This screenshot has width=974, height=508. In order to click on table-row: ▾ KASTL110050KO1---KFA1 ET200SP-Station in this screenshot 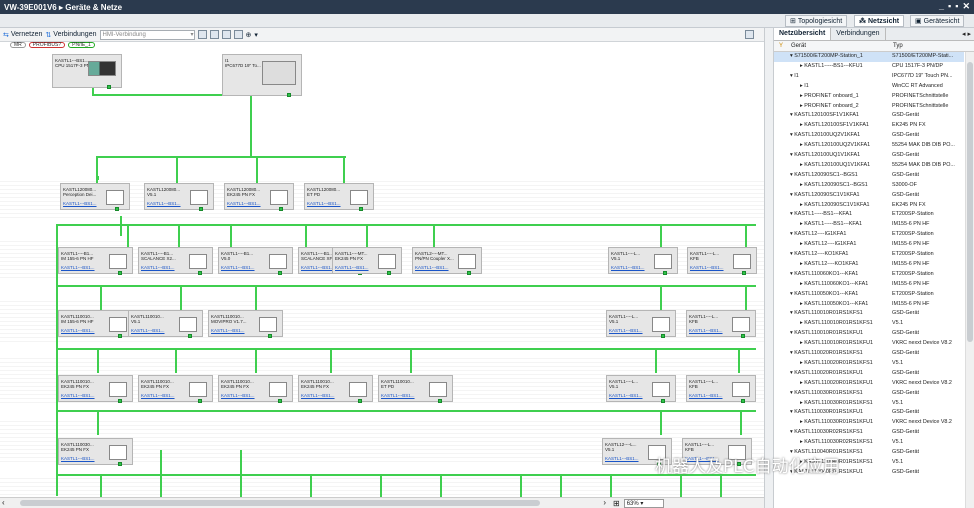, I will do `click(869, 295)`.